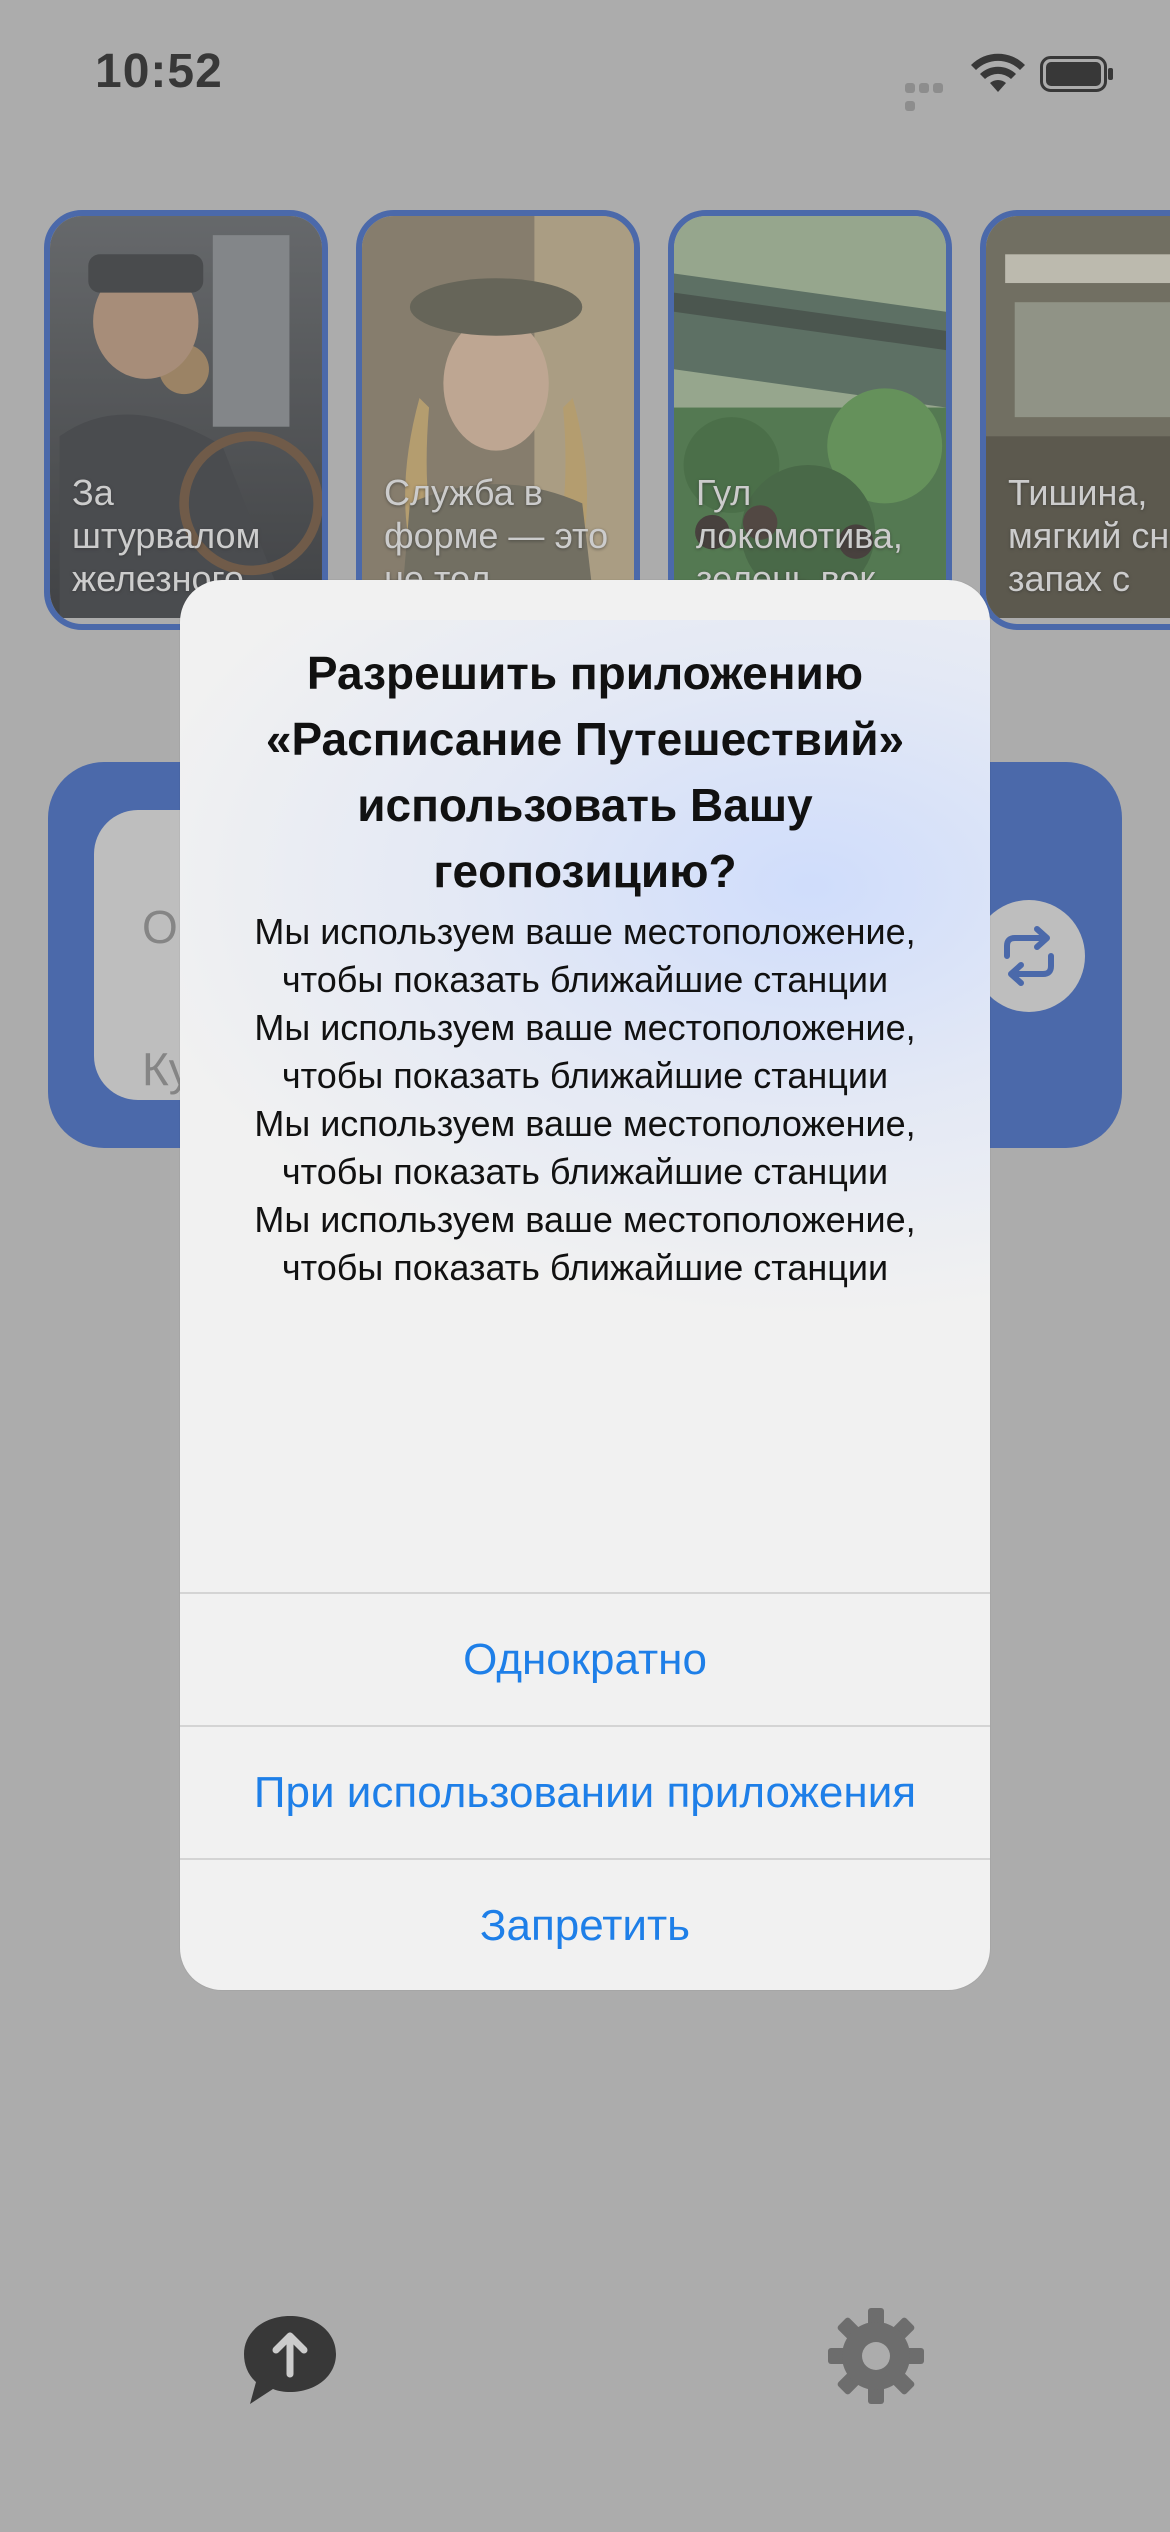  I want to click on allow-while-using-button: При использовании приложения, so click(585, 1793).